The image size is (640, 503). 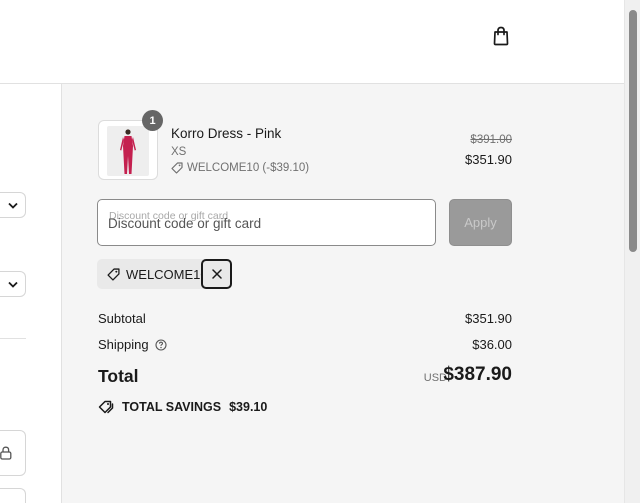 I want to click on shipping-label: Shipping, so click(x=123, y=344).